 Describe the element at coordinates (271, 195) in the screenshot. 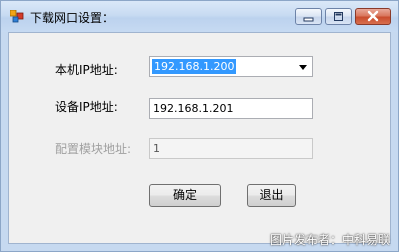

I see `exit-button: 退出` at that location.